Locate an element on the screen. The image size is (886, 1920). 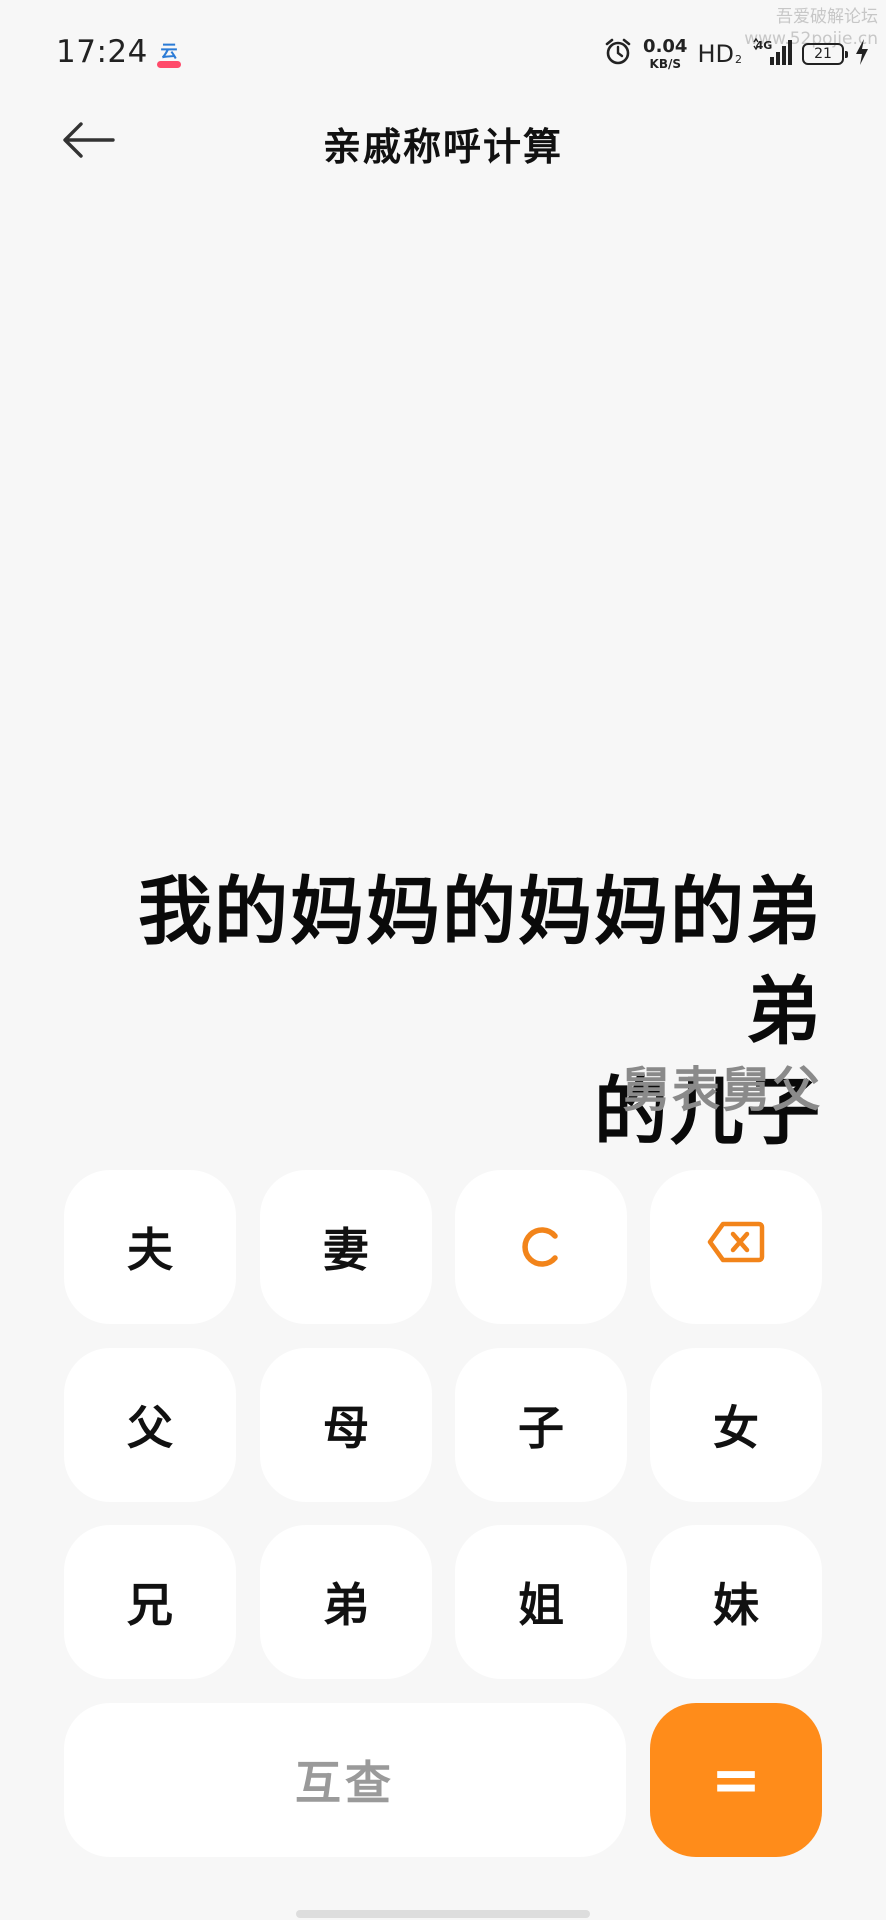
clear-label: C is located at coordinates (541, 1247).